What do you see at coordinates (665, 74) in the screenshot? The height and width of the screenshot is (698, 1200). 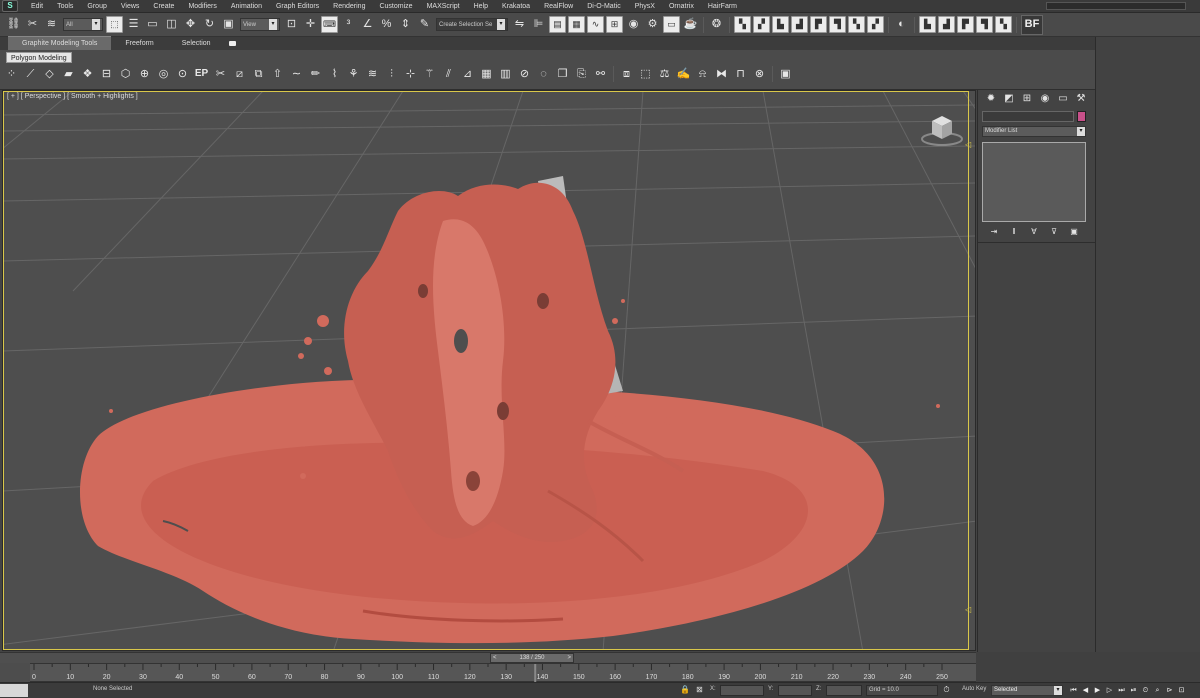 I see `symmetry-icon: ⚖` at bounding box center [665, 74].